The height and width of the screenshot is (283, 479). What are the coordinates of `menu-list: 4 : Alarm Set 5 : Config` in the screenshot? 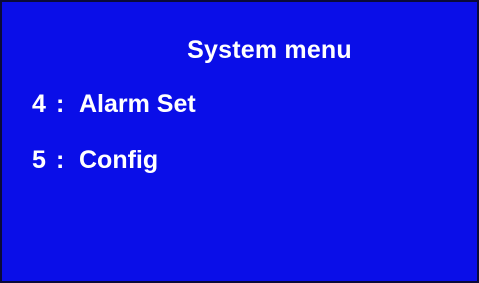 It's located at (114, 146).